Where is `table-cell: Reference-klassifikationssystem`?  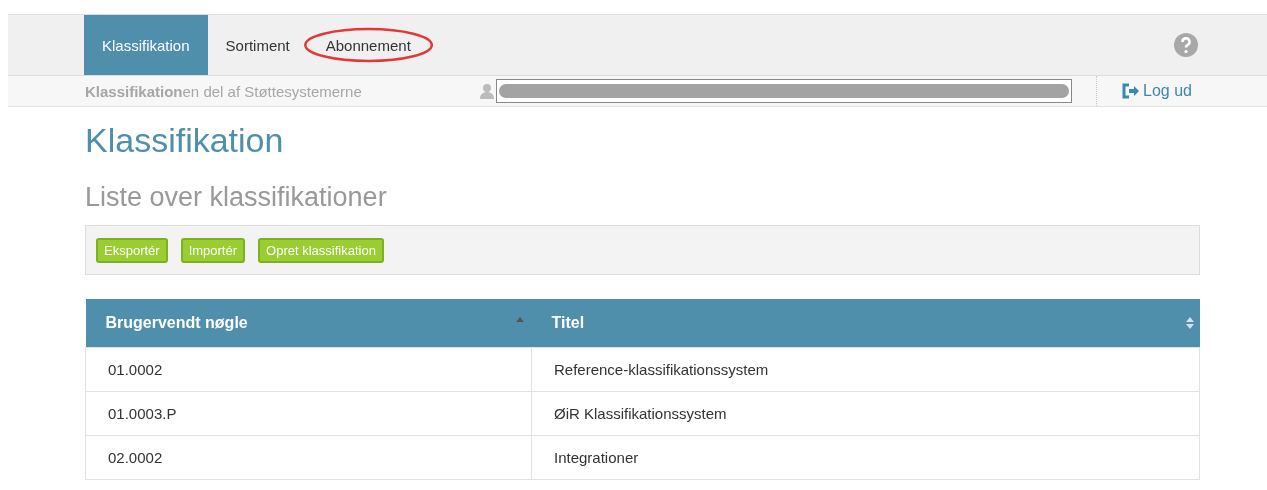
table-cell: Reference-klassifikationssystem is located at coordinates (865, 369).